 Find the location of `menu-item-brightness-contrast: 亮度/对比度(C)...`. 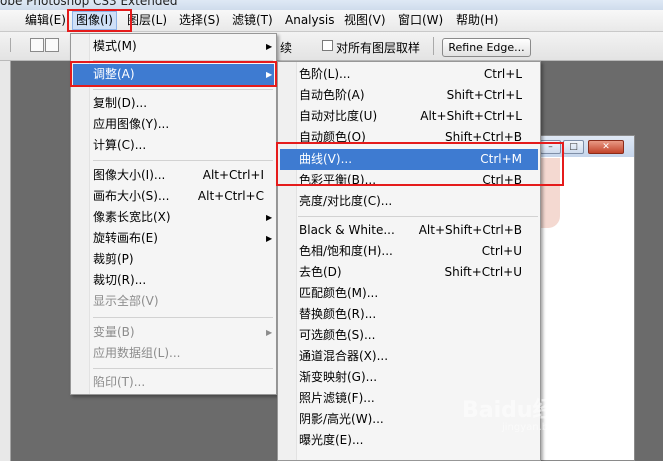

menu-item-brightness-contrast: 亮度/对比度(C)... is located at coordinates (409, 201).